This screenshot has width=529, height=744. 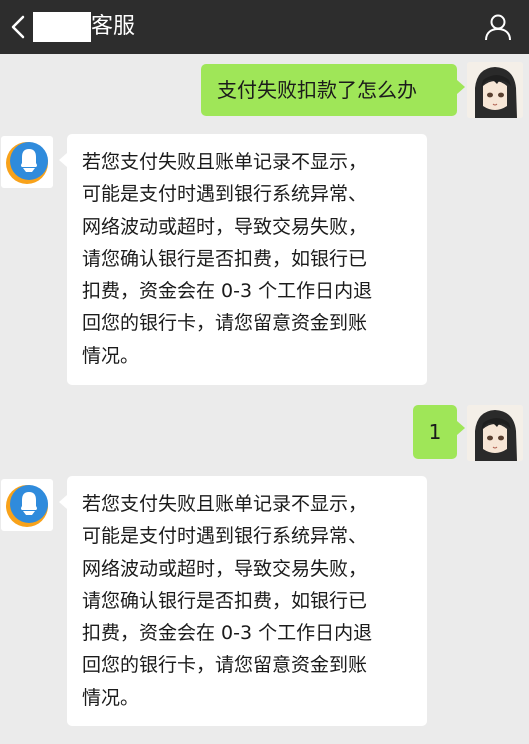 What do you see at coordinates (19, 27) in the screenshot?
I see `back-arrow-icon` at bounding box center [19, 27].